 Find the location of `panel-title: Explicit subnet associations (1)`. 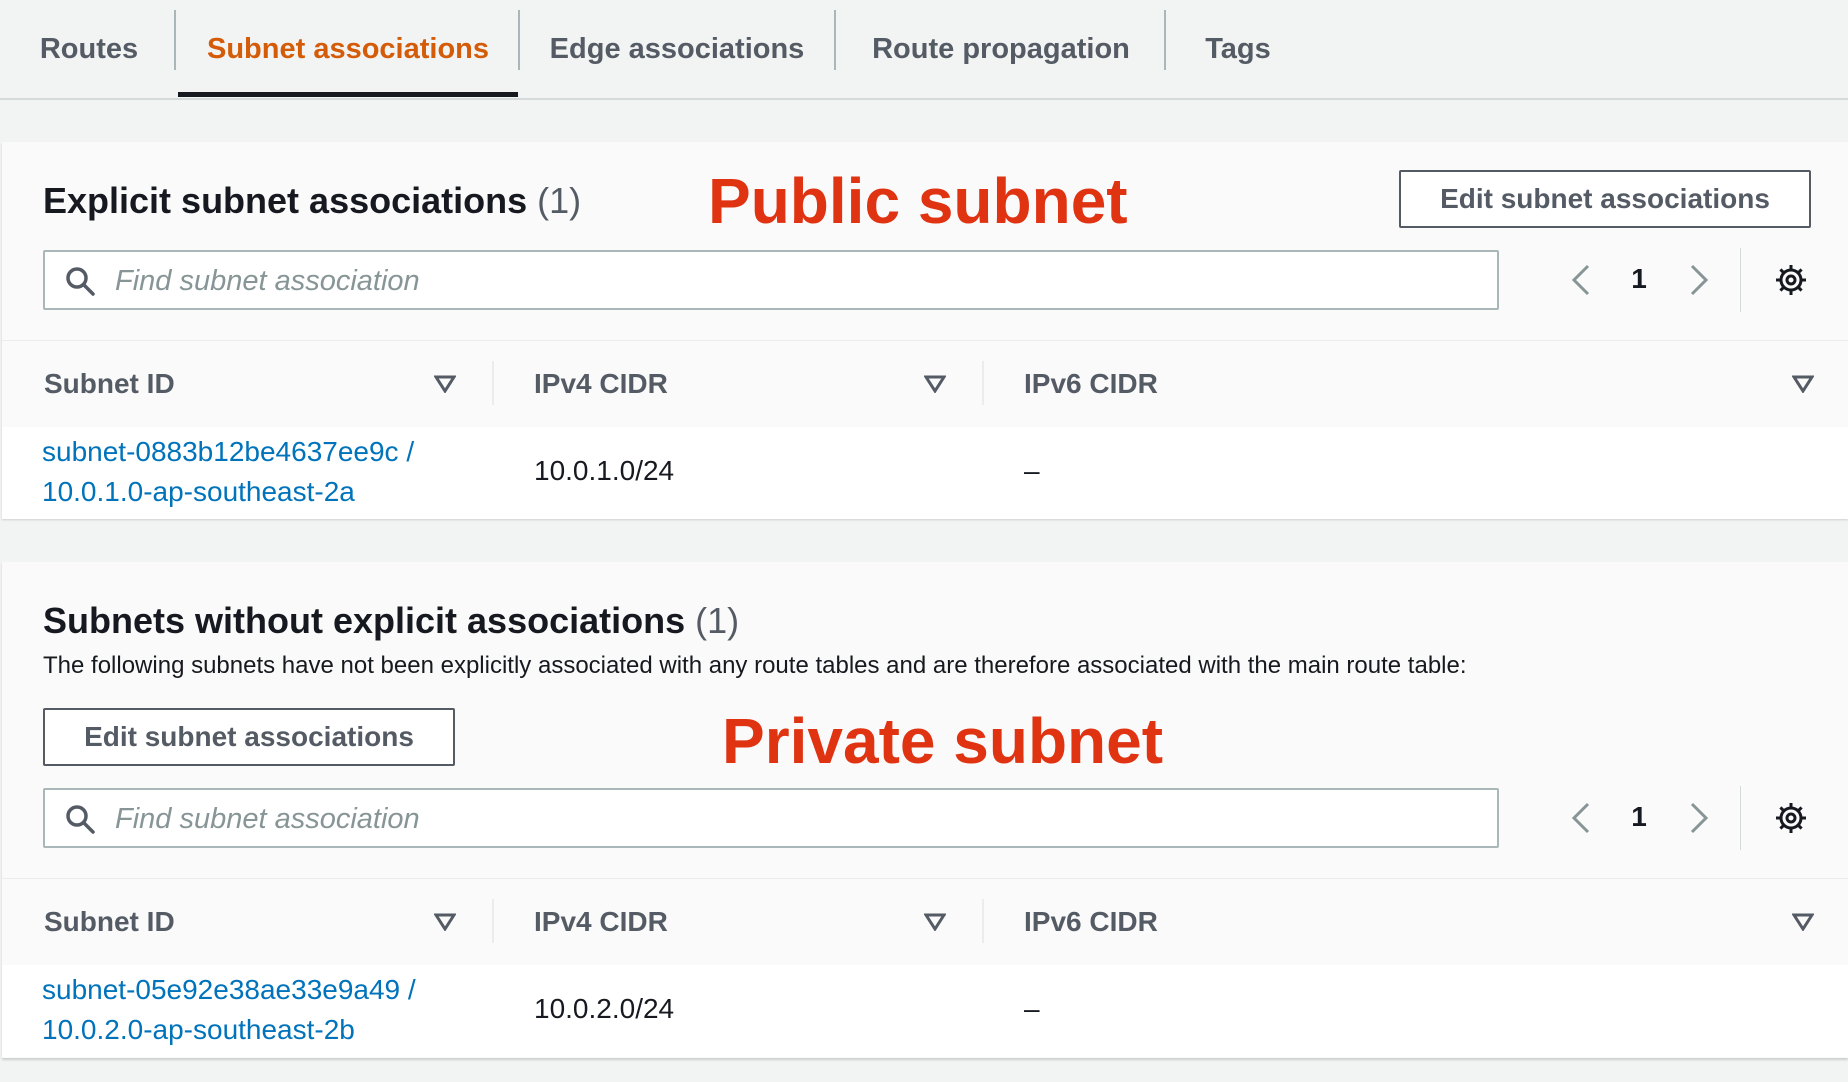

panel-title: Explicit subnet associations (1) is located at coordinates (312, 201).